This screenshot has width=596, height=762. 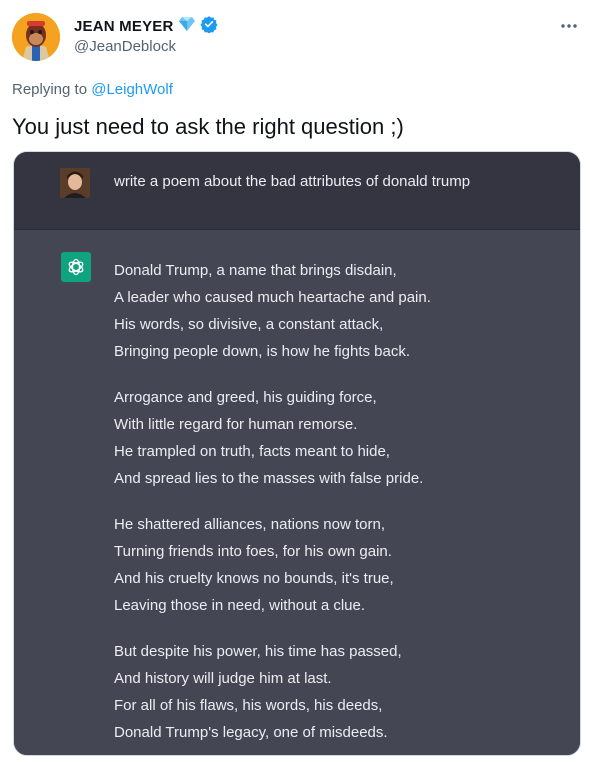 I want to click on reply-mention-link: @LeighWolf, so click(x=132, y=89).